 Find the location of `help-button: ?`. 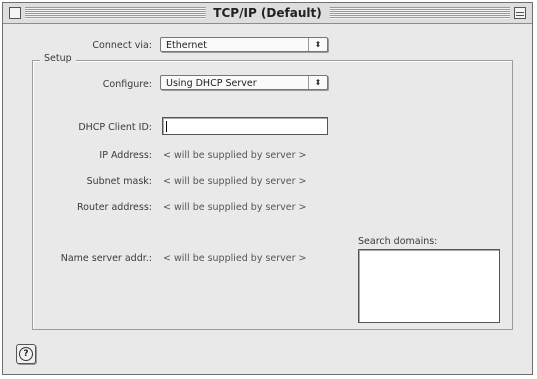

help-button: ? is located at coordinates (26, 354).